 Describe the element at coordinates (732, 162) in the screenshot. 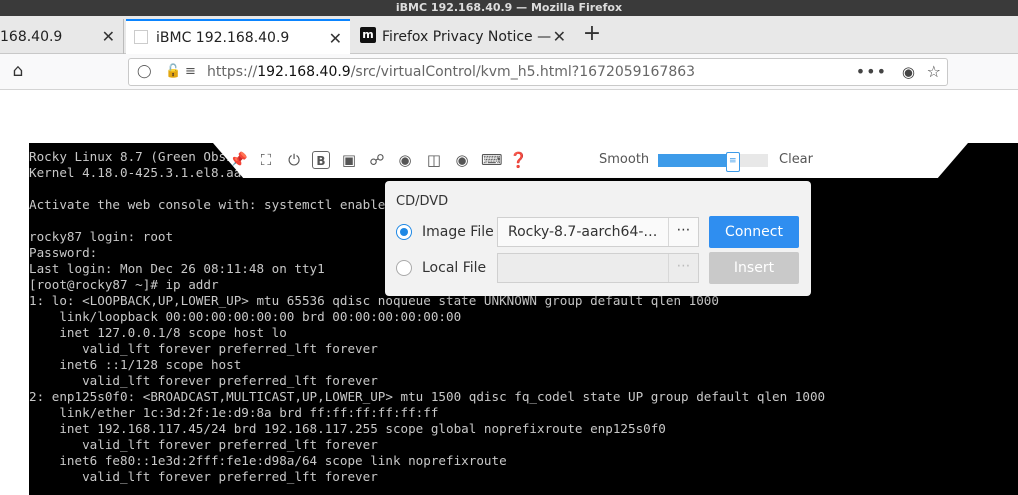

I see `slider-handle: ≡` at that location.